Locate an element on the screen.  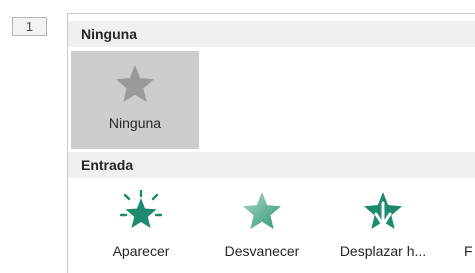
animation-next-partial-label: F is located at coordinates (468, 251).